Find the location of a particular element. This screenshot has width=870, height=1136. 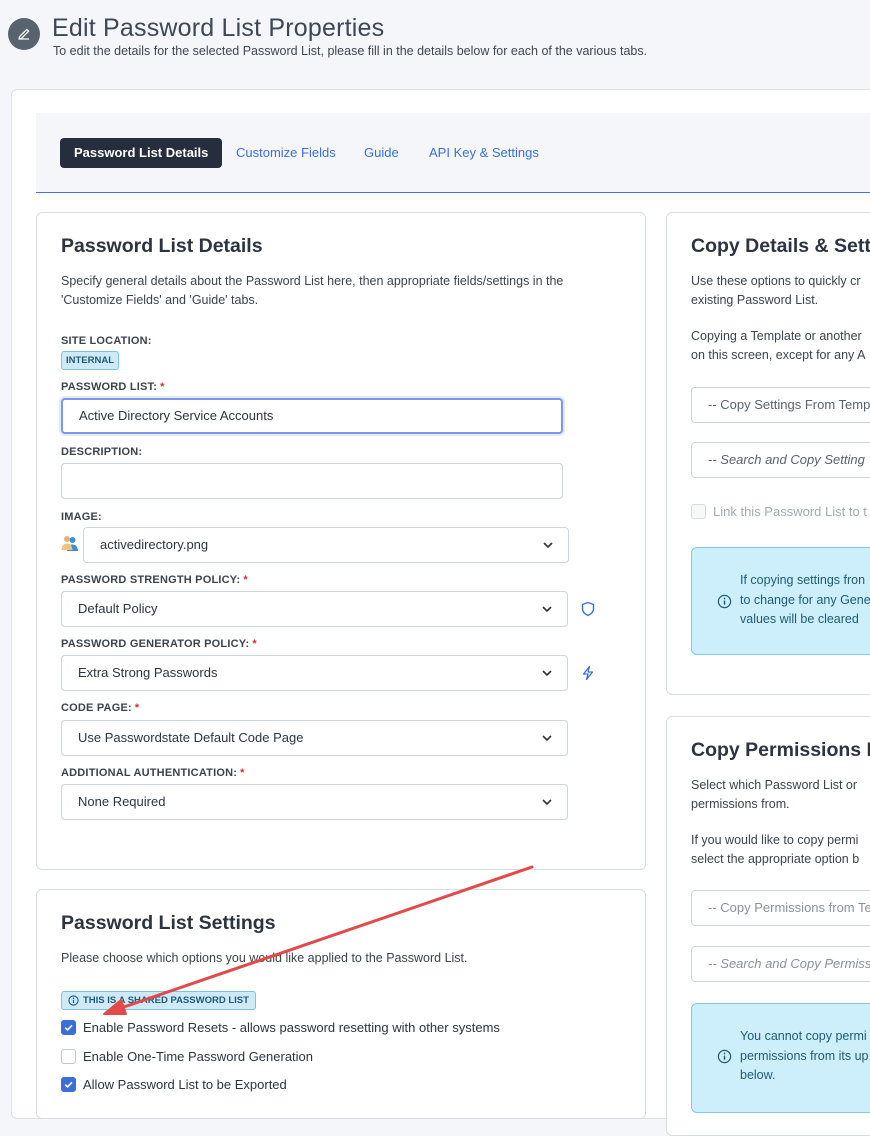

copy-permissions-desc2-line-2: select the appropriate option b is located at coordinates (775, 859).